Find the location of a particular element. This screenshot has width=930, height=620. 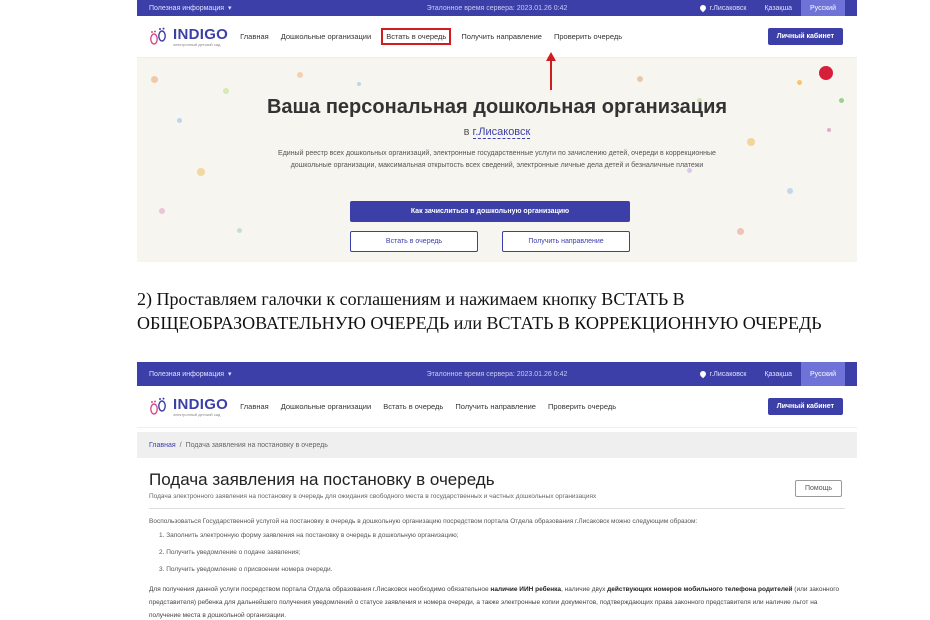

join-queue-button: Встать в очередь is located at coordinates (414, 241).